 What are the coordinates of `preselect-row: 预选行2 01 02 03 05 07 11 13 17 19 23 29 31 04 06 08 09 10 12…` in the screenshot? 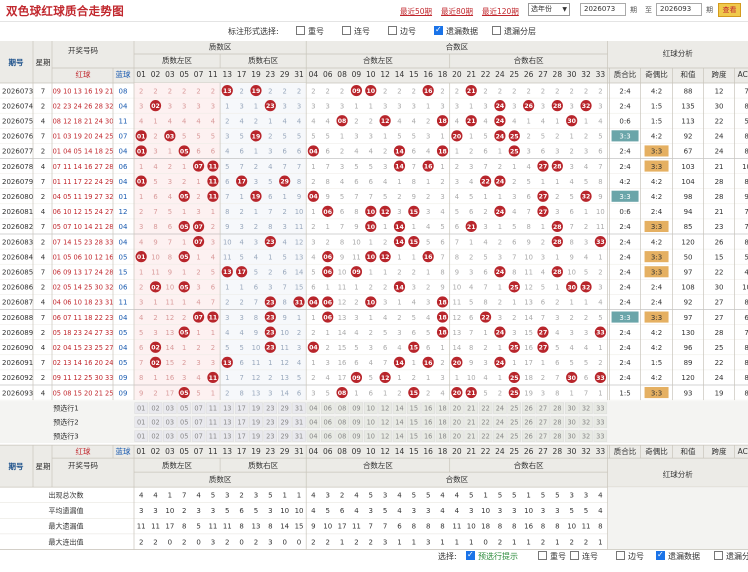 It's located at (330, 422).